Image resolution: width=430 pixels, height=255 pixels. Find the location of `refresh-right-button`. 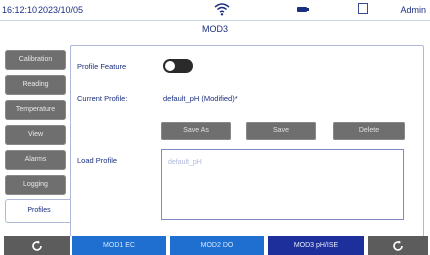

refresh-right-button is located at coordinates (398, 245).